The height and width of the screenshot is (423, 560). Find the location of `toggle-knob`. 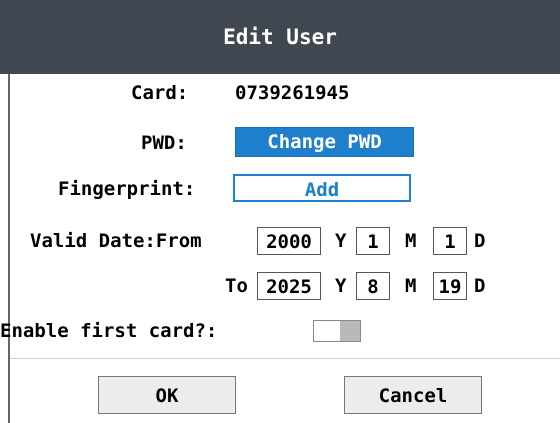

toggle-knob is located at coordinates (350, 331).